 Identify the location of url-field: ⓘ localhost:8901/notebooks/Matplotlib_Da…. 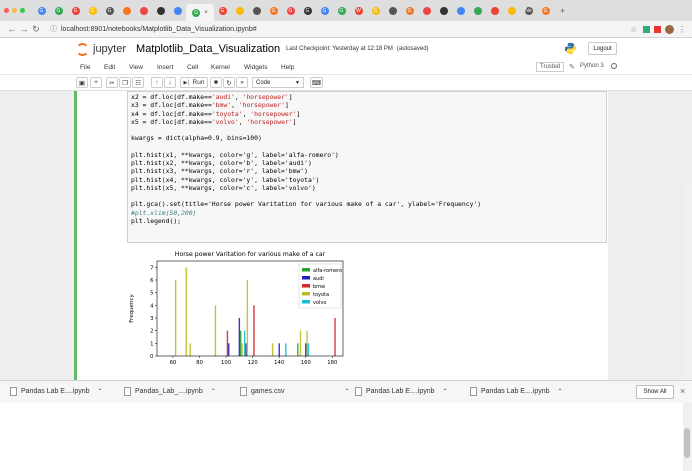
(336, 29).